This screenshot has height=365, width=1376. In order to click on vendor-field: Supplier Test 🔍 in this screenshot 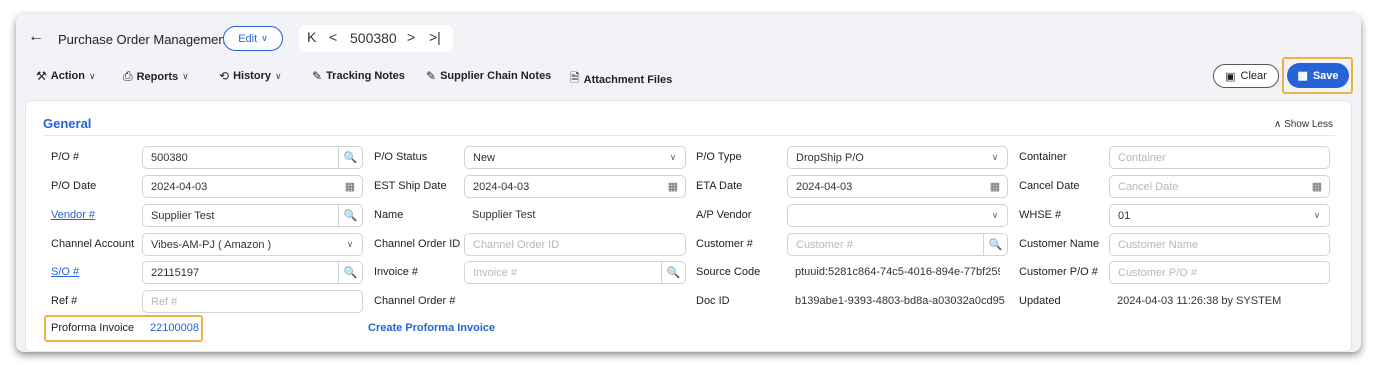, I will do `click(252, 215)`.